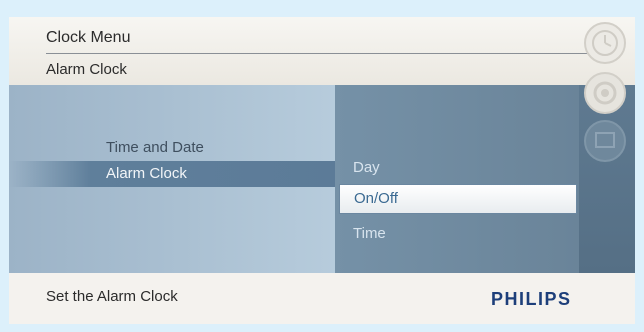 The width and height of the screenshot is (644, 332). Describe the element at coordinates (376, 198) in the screenshot. I see `submenu-option-on-off-label: On/Off` at that location.